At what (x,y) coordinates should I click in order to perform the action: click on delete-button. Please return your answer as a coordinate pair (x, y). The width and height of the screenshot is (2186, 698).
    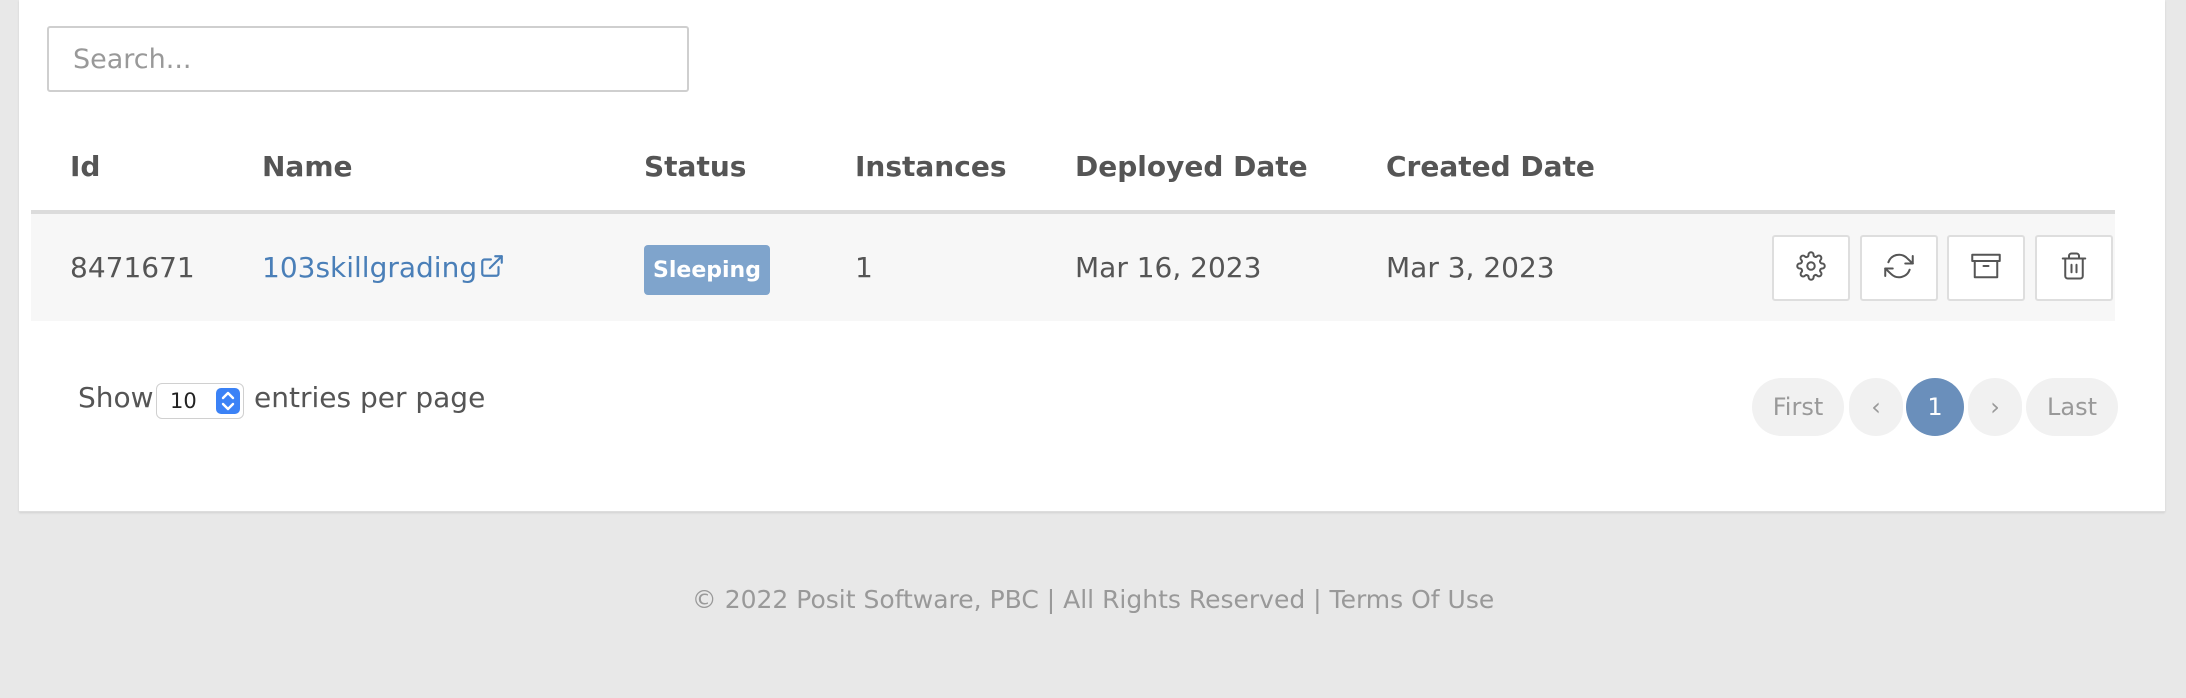
    Looking at the image, I should click on (2074, 268).